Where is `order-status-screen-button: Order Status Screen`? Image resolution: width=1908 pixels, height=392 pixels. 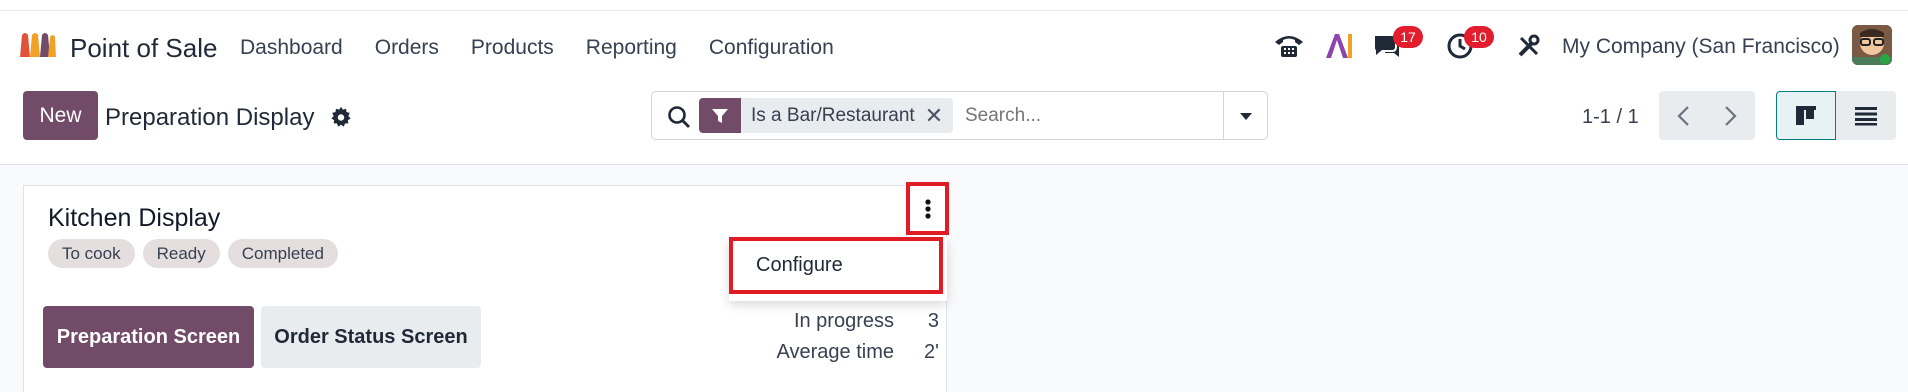 order-status-screen-button: Order Status Screen is located at coordinates (371, 337).